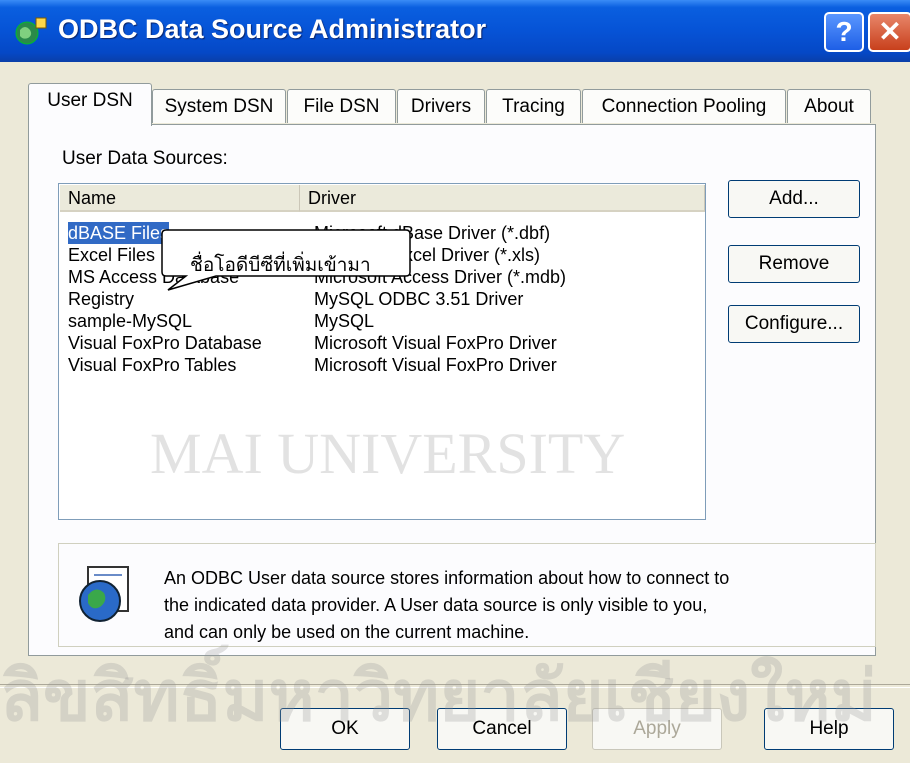 This screenshot has width=910, height=763. Describe the element at coordinates (684, 106) in the screenshot. I see `tab-connection-pooling: Connection Pooling` at that location.